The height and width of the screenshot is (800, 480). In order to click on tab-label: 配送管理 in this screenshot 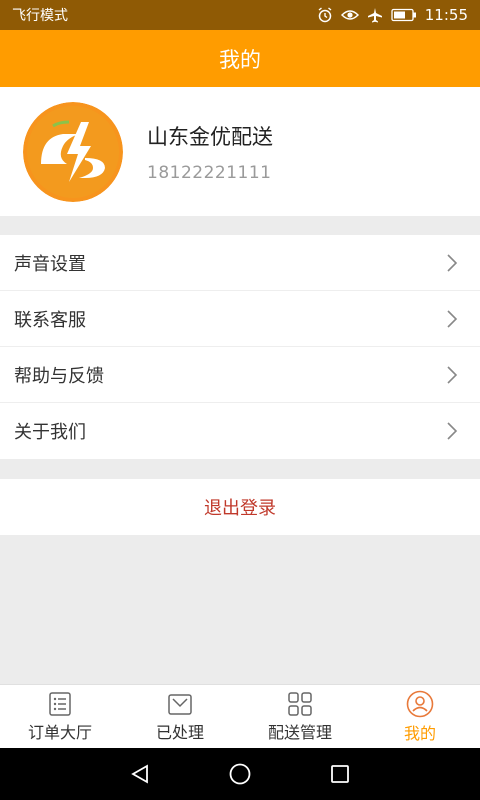, I will do `click(299, 732)`.